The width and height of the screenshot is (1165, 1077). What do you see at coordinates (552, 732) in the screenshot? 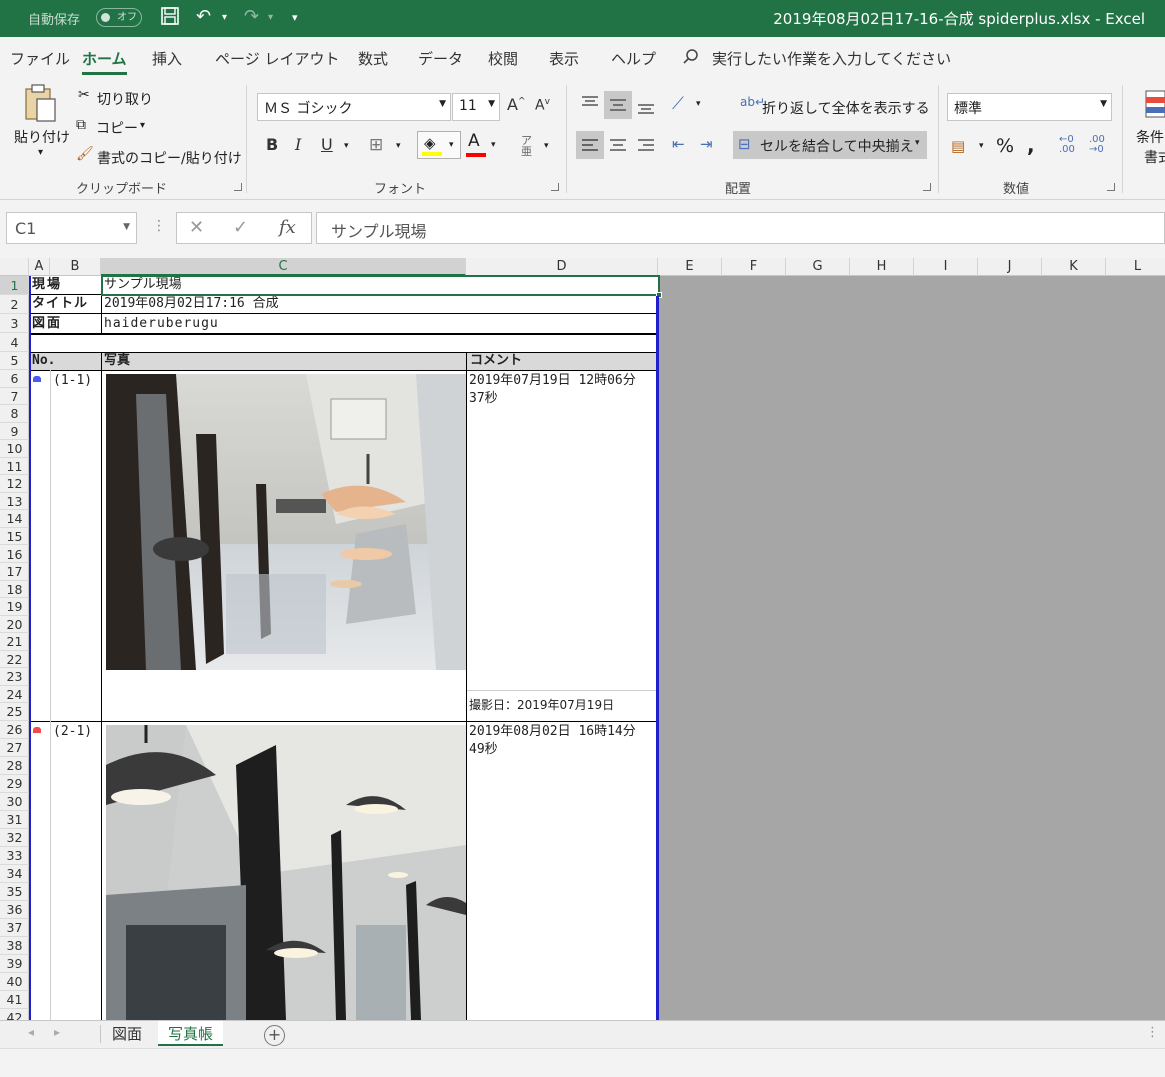
I see `entry-comment-line1: 2019年08月02日 16時14分` at bounding box center [552, 732].